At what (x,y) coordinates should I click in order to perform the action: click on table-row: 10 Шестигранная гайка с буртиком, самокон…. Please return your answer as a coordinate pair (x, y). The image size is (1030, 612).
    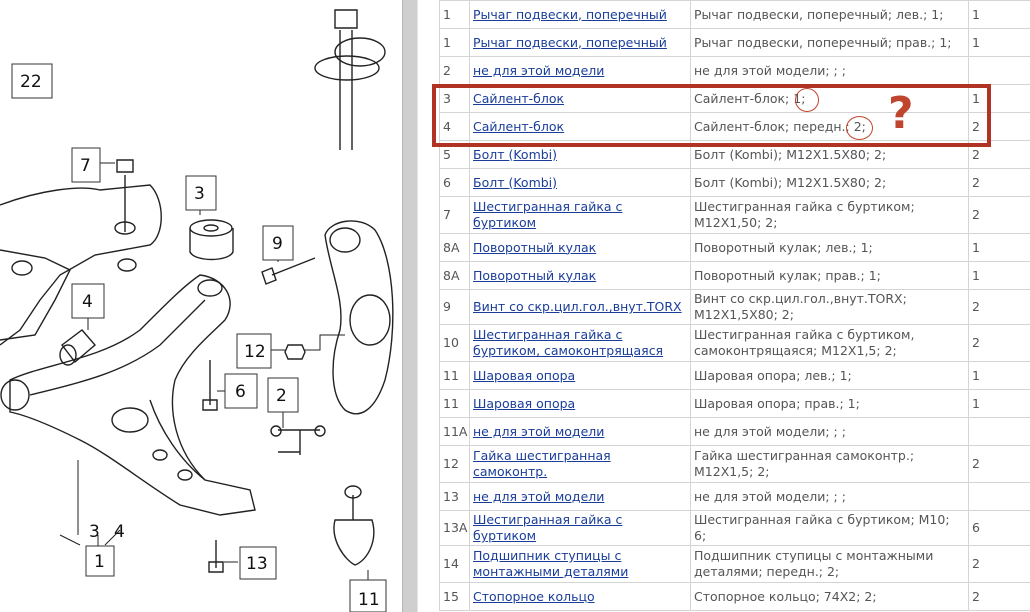
    Looking at the image, I should click on (734, 343).